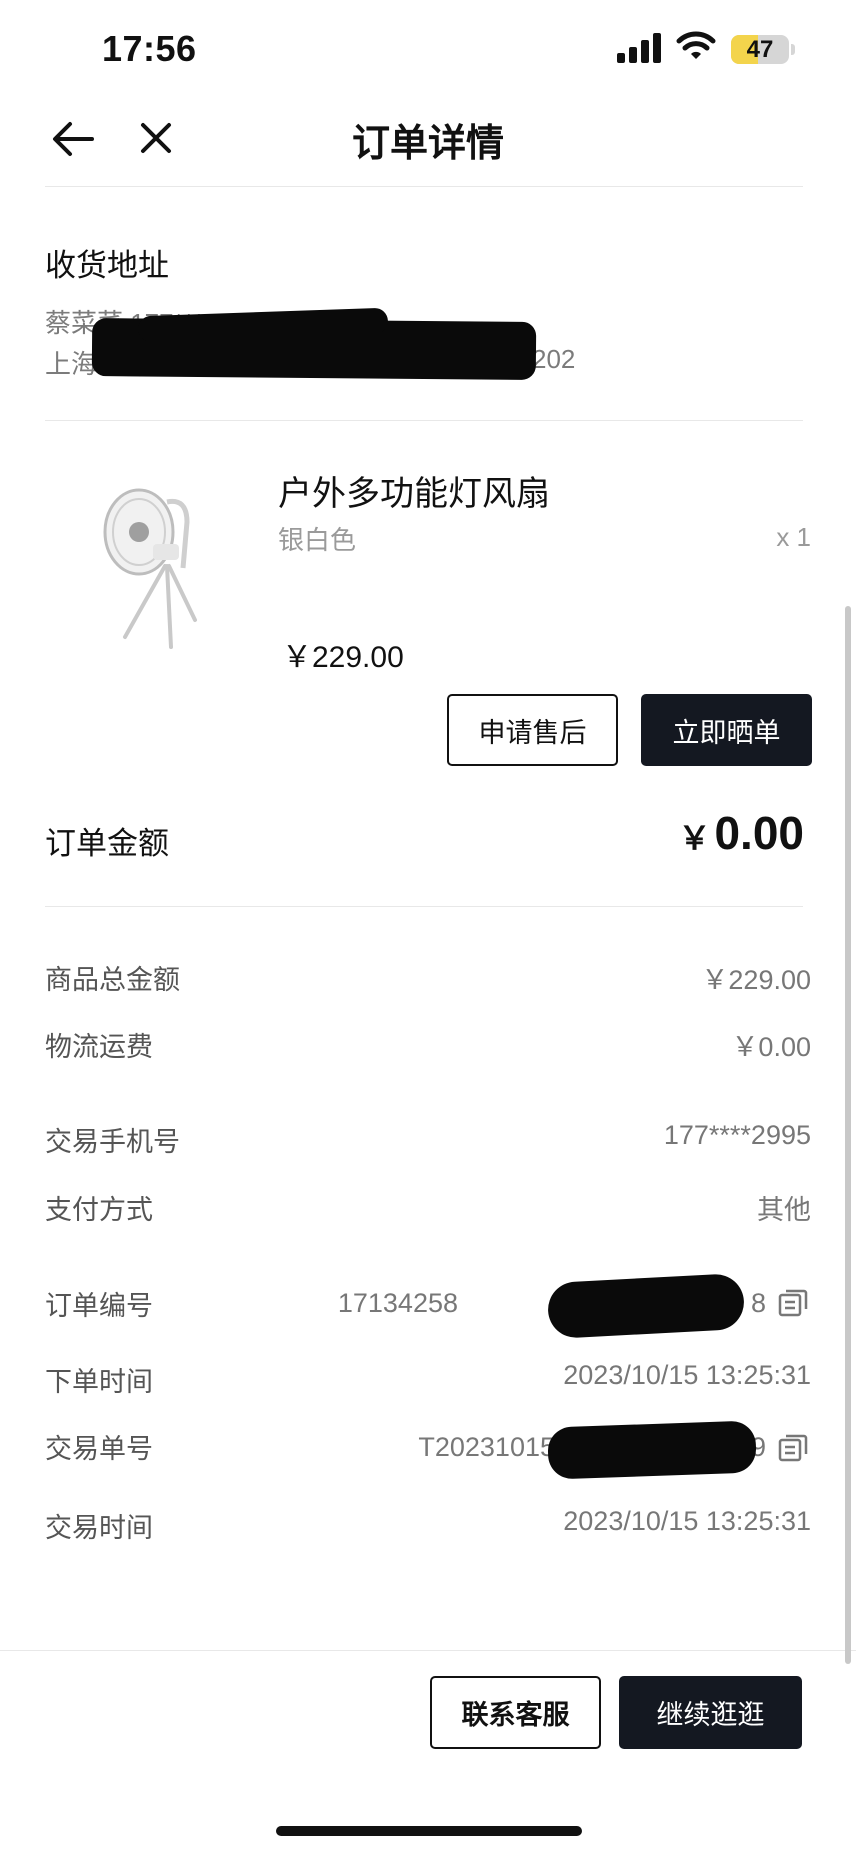 Image resolution: width=856 pixels, height=1852 pixels. What do you see at coordinates (784, 1210) in the screenshot?
I see `payment-value: 其他` at bounding box center [784, 1210].